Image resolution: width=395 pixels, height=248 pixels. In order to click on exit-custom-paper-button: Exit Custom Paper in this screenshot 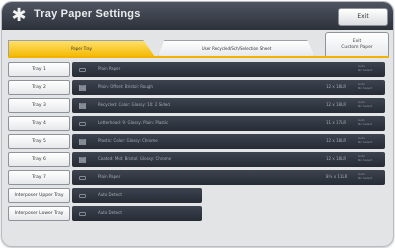, I will do `click(357, 45)`.